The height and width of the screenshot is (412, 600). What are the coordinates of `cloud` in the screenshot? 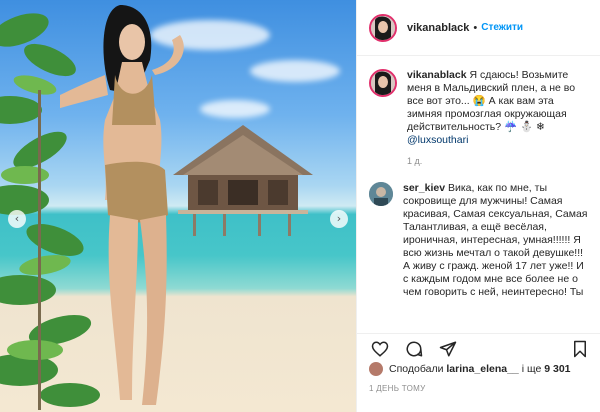 It's located at (295, 71).